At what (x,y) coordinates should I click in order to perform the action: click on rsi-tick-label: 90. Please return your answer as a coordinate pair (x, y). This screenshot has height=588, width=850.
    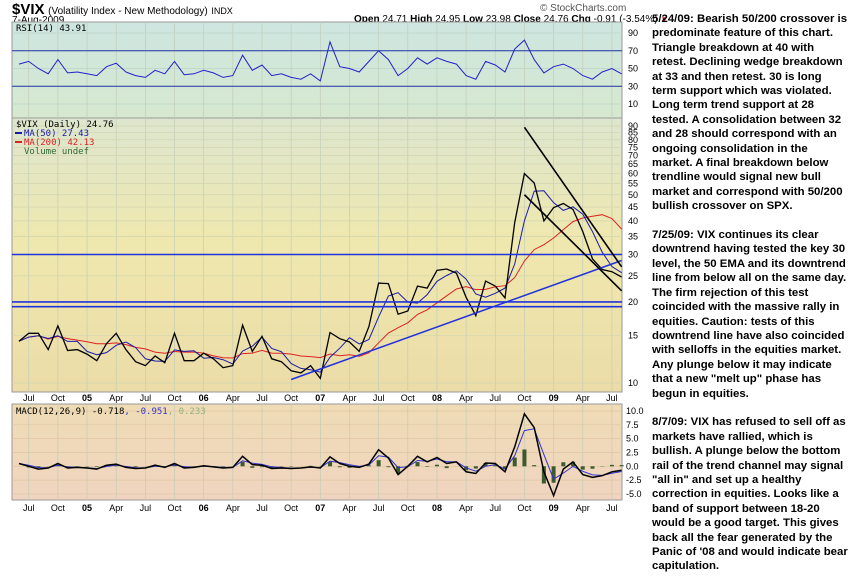
    Looking at the image, I should click on (633, 33).